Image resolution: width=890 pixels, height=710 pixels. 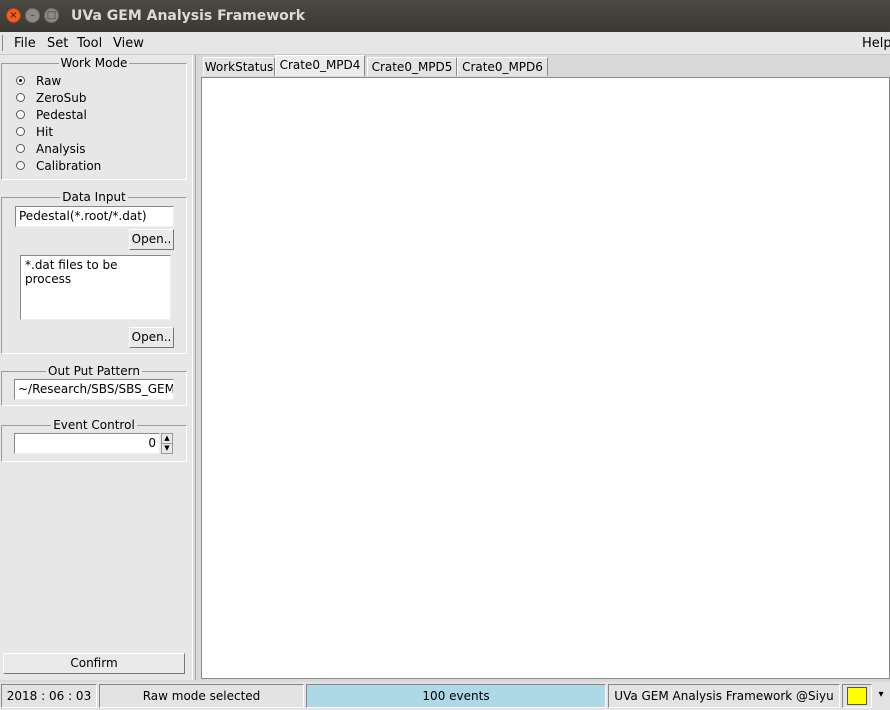 What do you see at coordinates (876, 43) in the screenshot?
I see `menu-help: Help` at bounding box center [876, 43].